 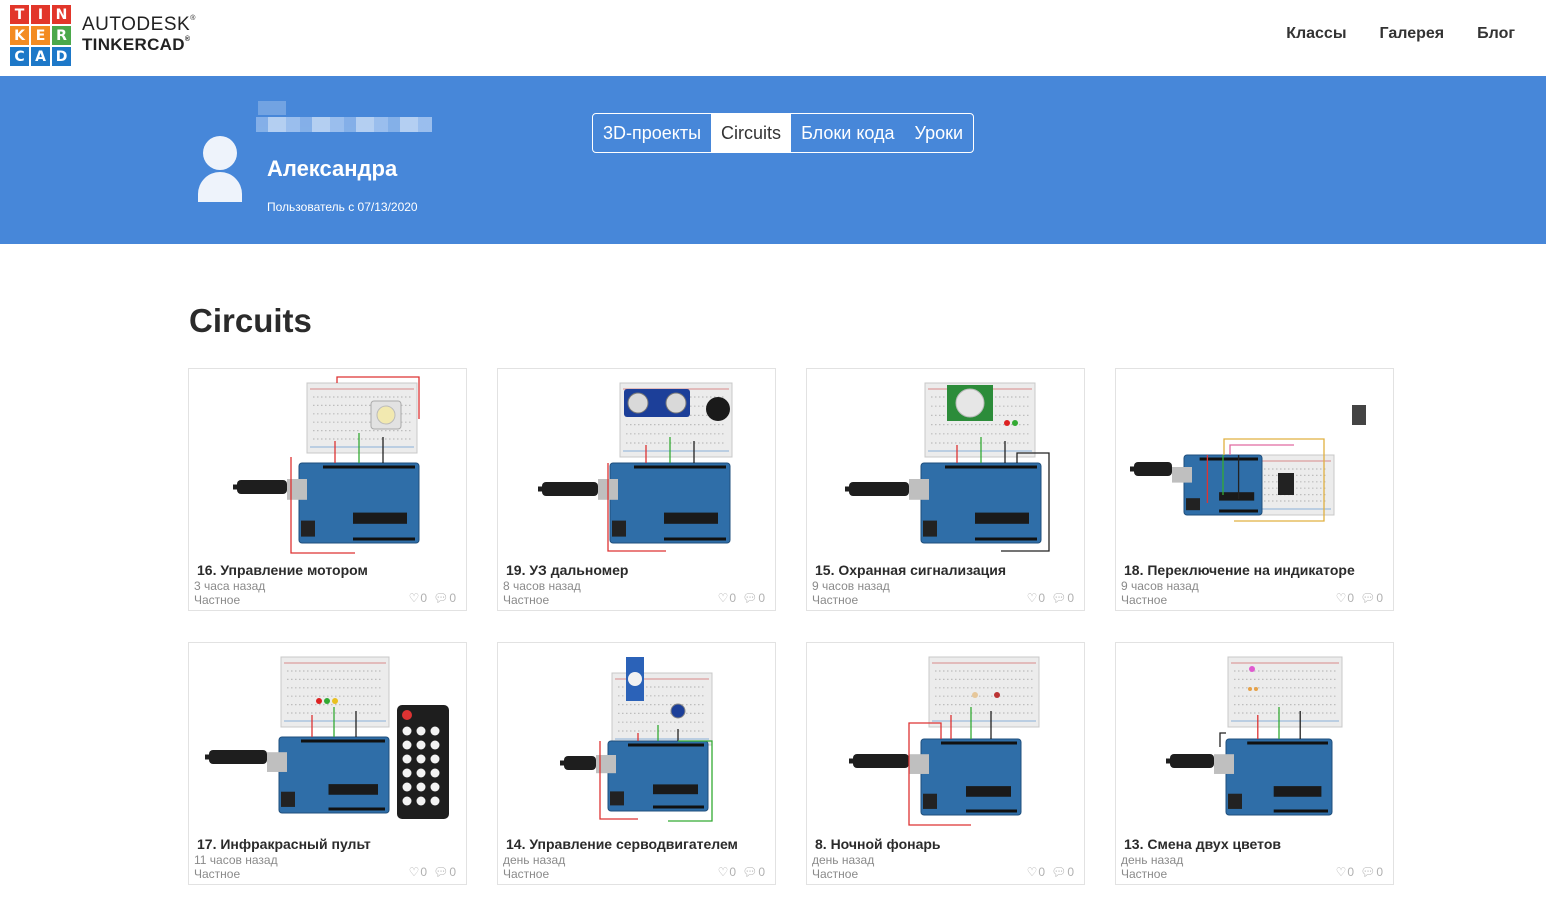 I want to click on tab-lessons: Уроки, so click(x=939, y=133).